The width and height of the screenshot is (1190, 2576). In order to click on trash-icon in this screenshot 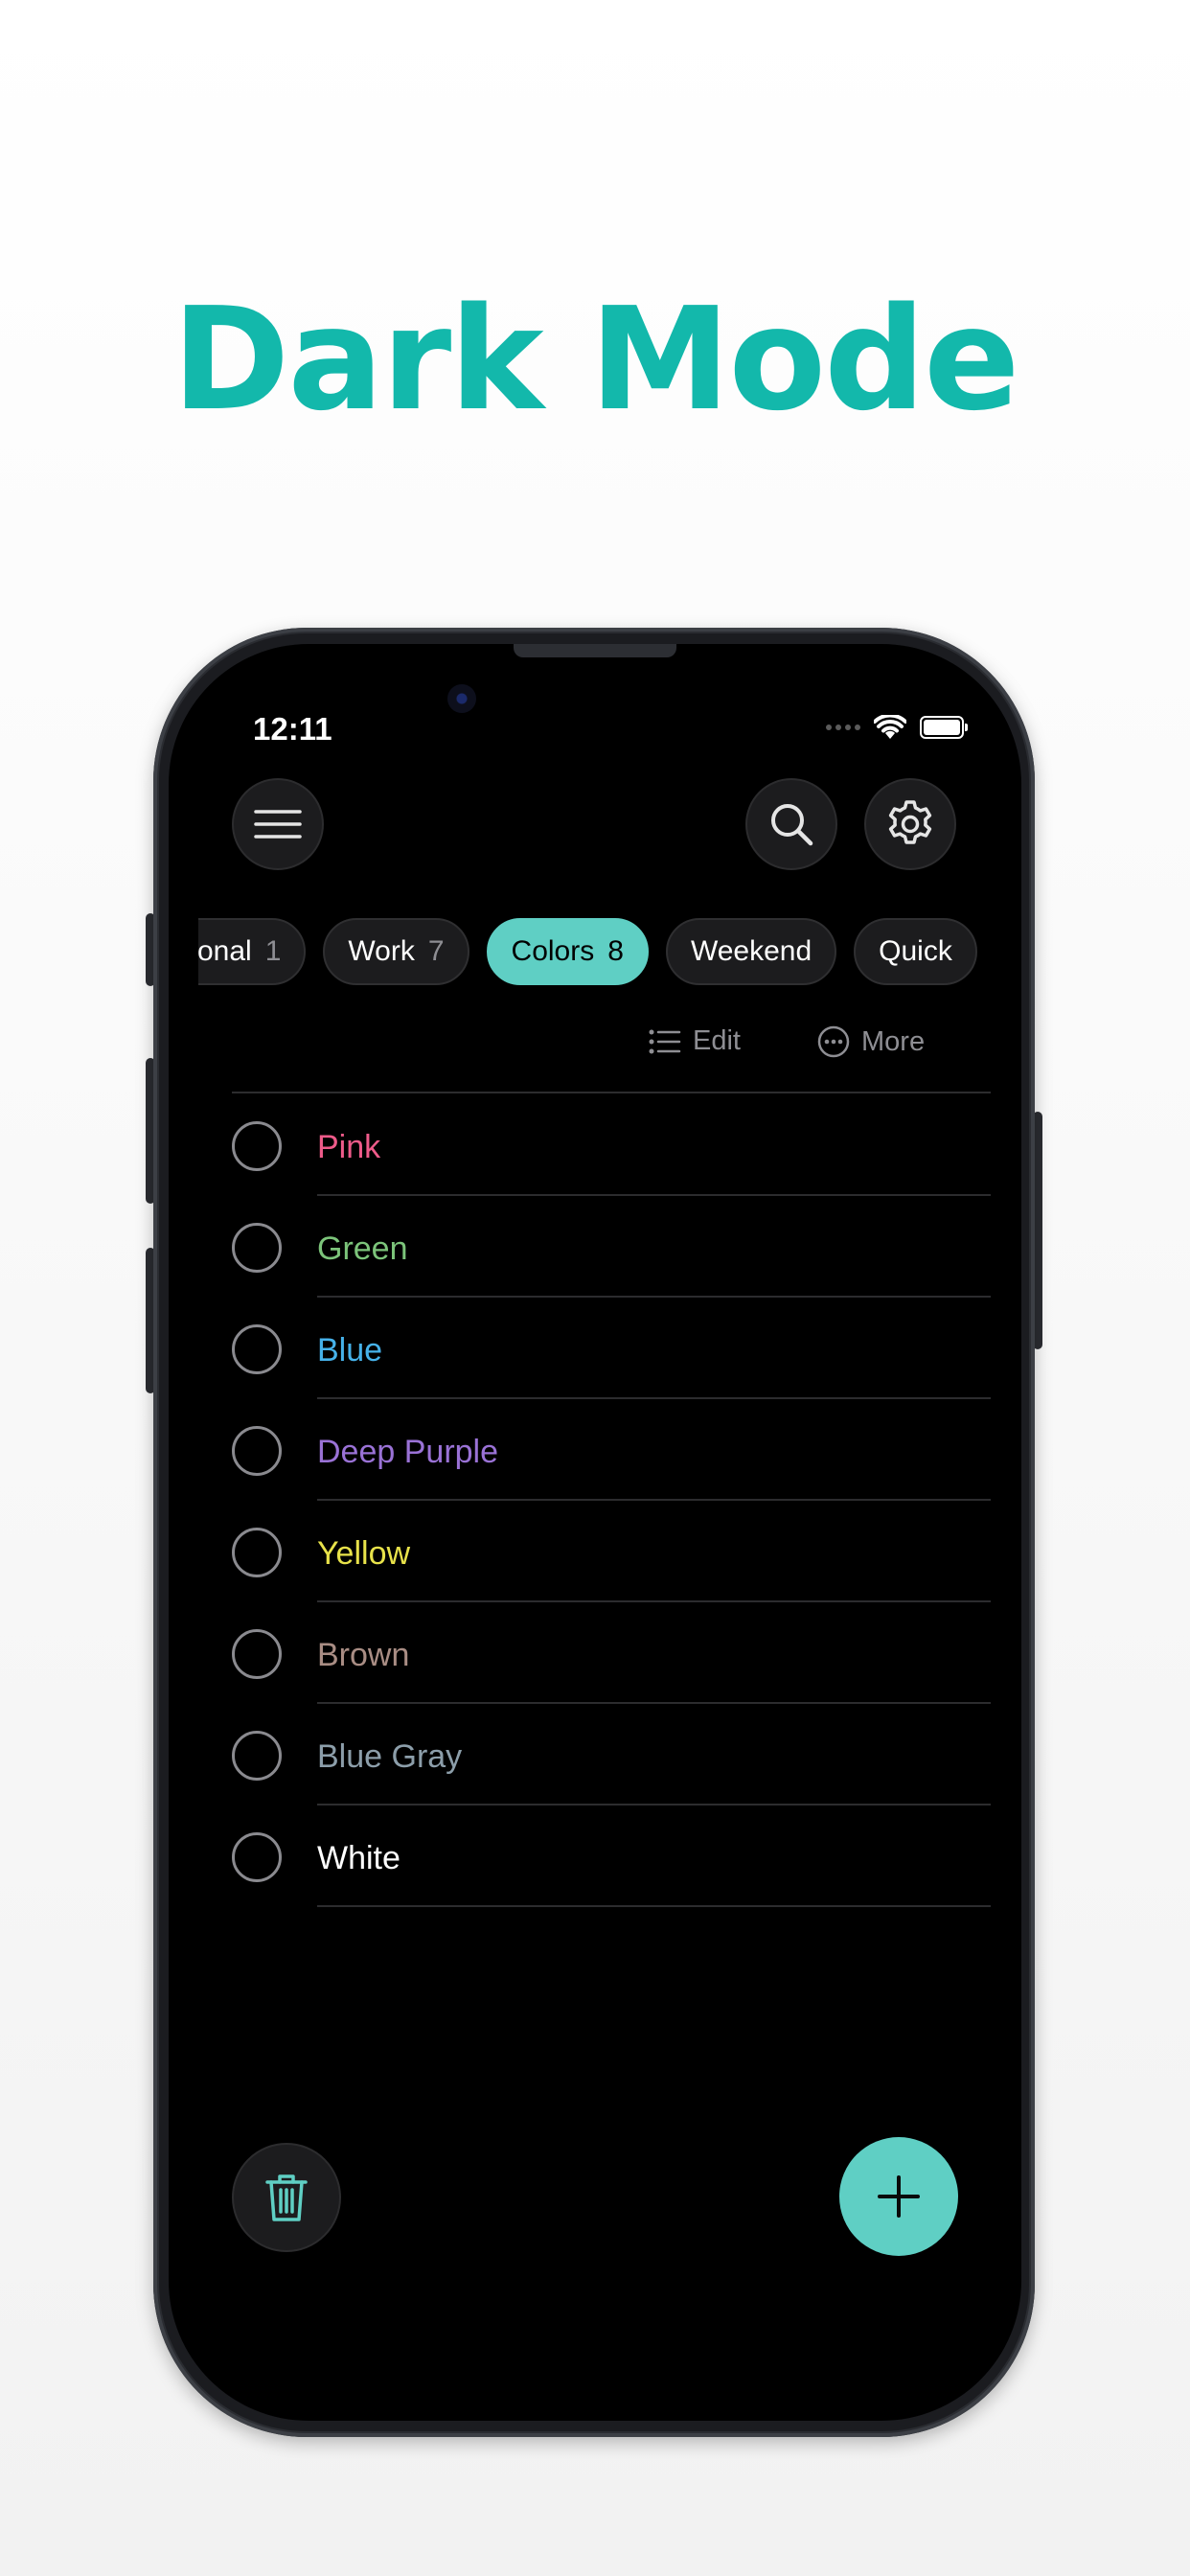, I will do `click(287, 2197)`.